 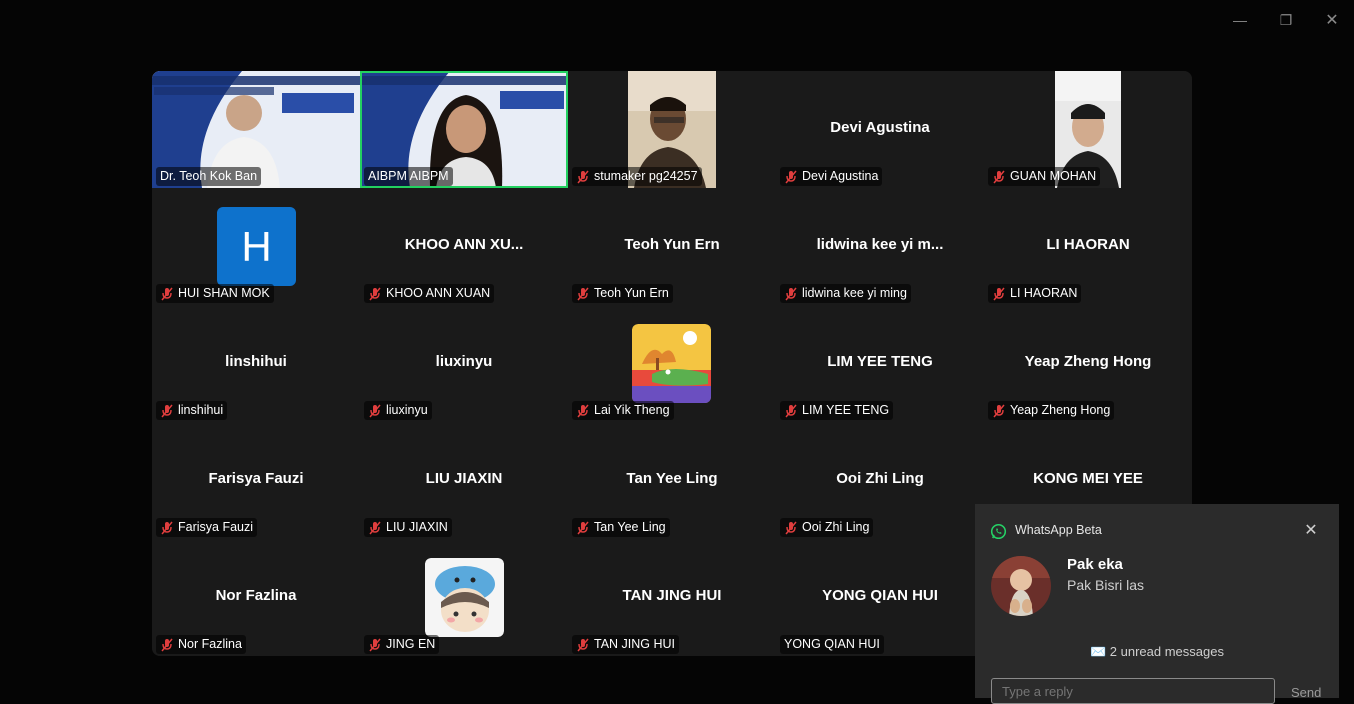 I want to click on participant-tile-linshihui: linshihui linshihui, so click(x=256, y=363).